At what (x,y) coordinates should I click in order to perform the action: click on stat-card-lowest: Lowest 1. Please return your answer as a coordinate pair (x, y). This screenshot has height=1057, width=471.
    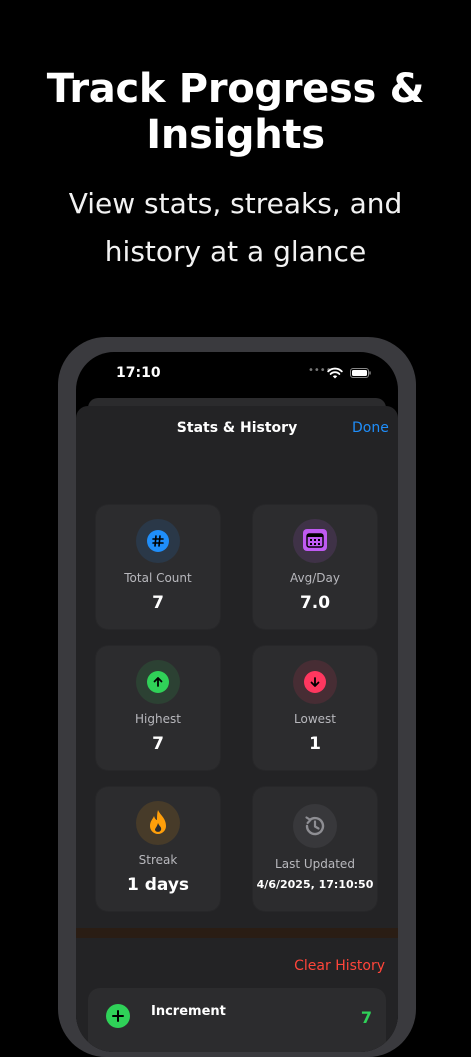
    Looking at the image, I should click on (315, 708).